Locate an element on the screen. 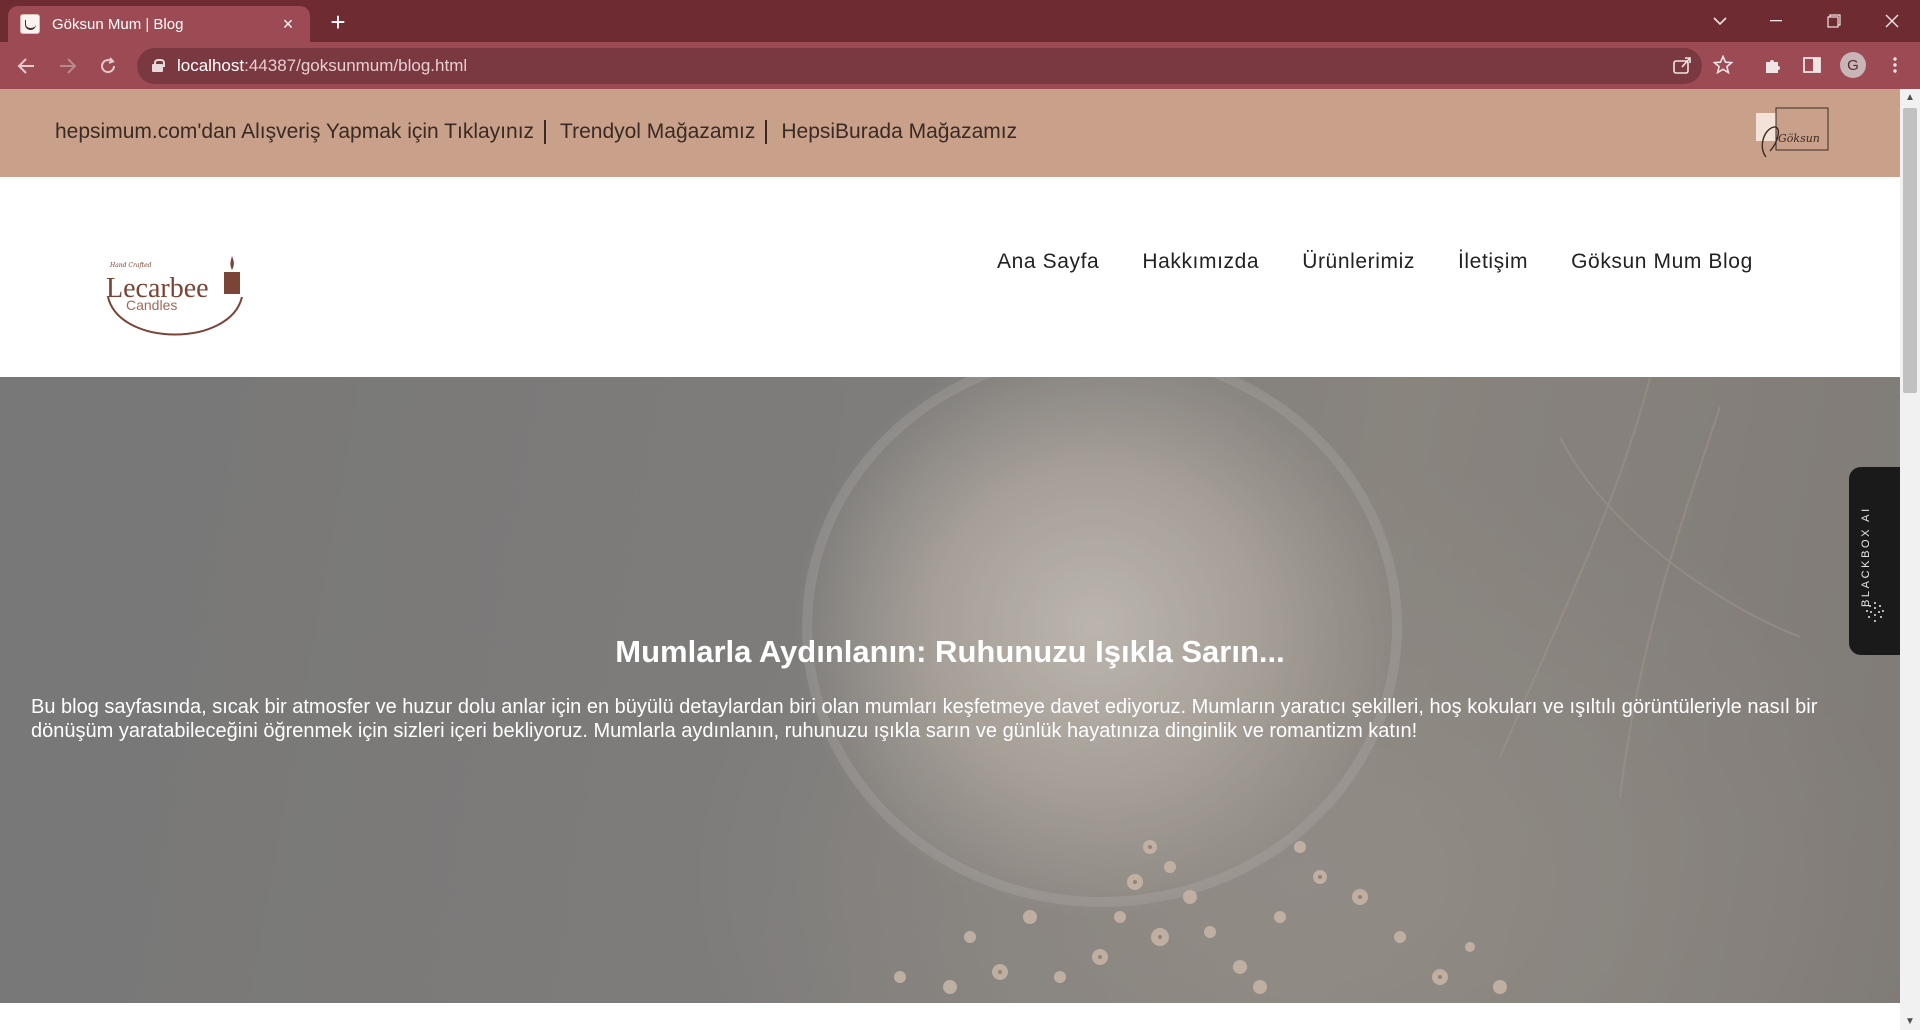 This screenshot has width=1920, height=1030. content-section-start is located at coordinates (950, 1016).